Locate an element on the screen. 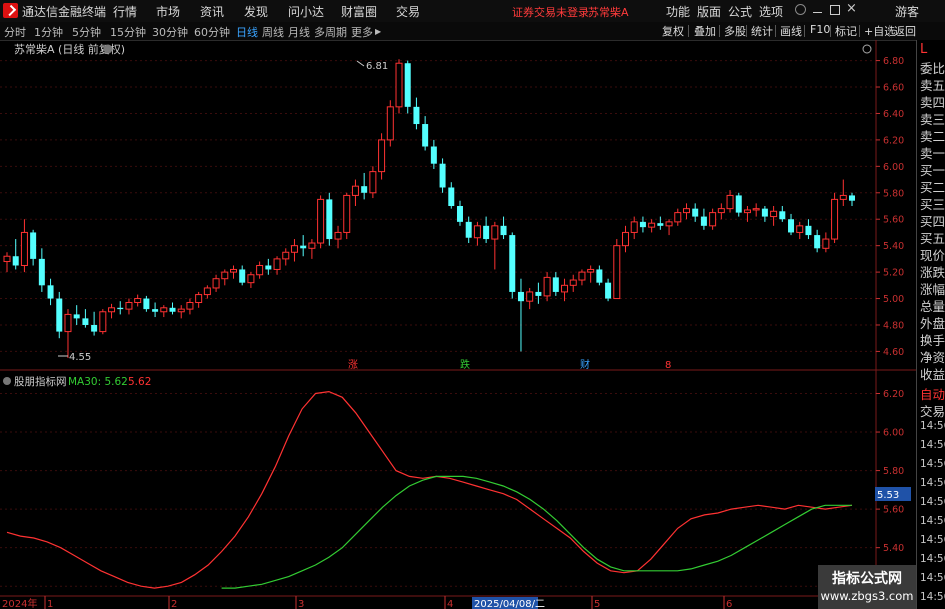 This screenshot has width=945, height=609. period-tab-timeshare: 分时 is located at coordinates (15, 32).